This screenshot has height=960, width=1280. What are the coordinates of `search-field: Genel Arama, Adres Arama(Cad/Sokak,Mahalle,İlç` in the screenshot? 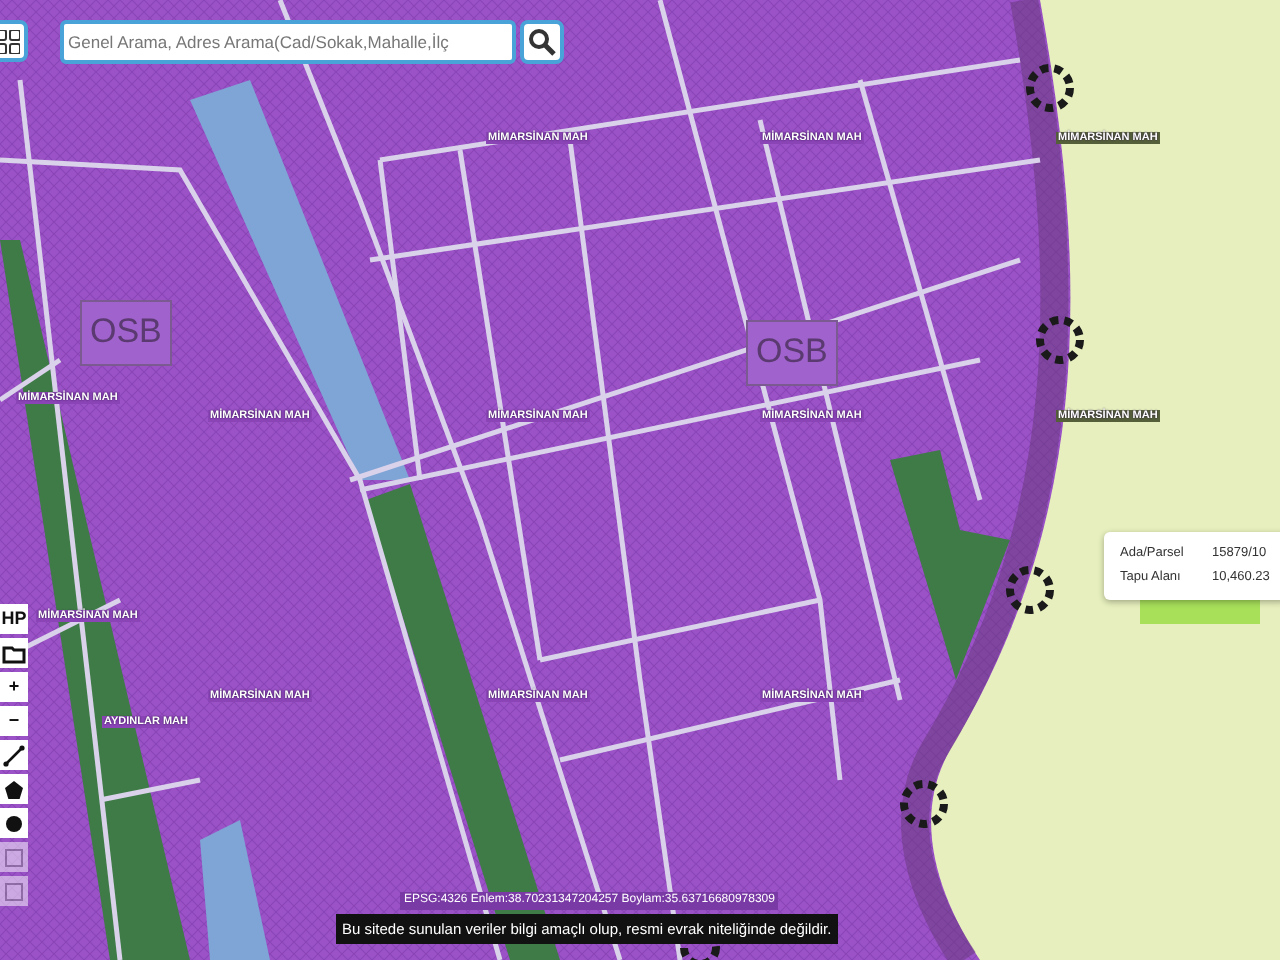 It's located at (288, 42).